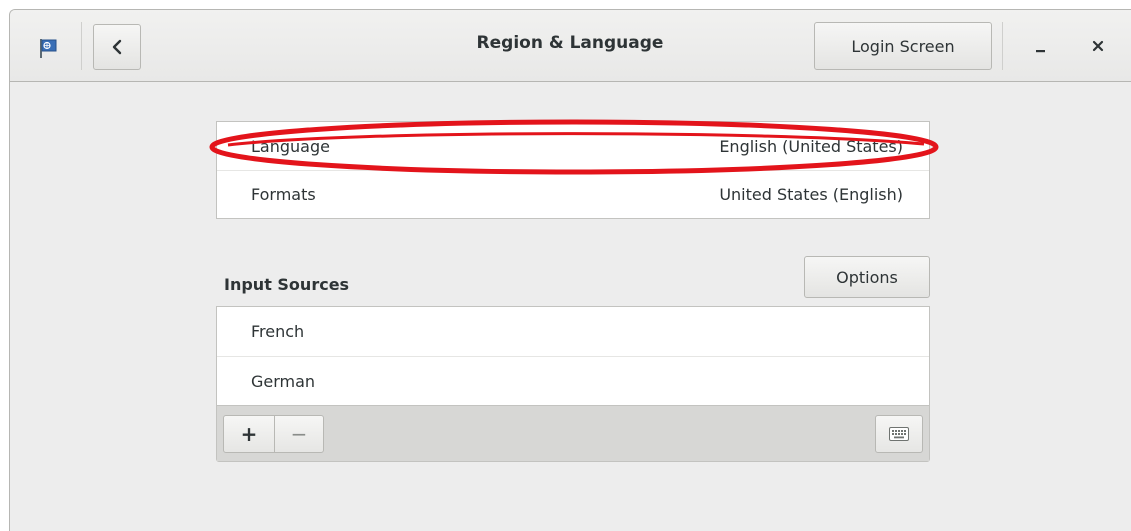 The image size is (1131, 531). What do you see at coordinates (573, 146) in the screenshot?
I see `language-row: Language English (United States)` at bounding box center [573, 146].